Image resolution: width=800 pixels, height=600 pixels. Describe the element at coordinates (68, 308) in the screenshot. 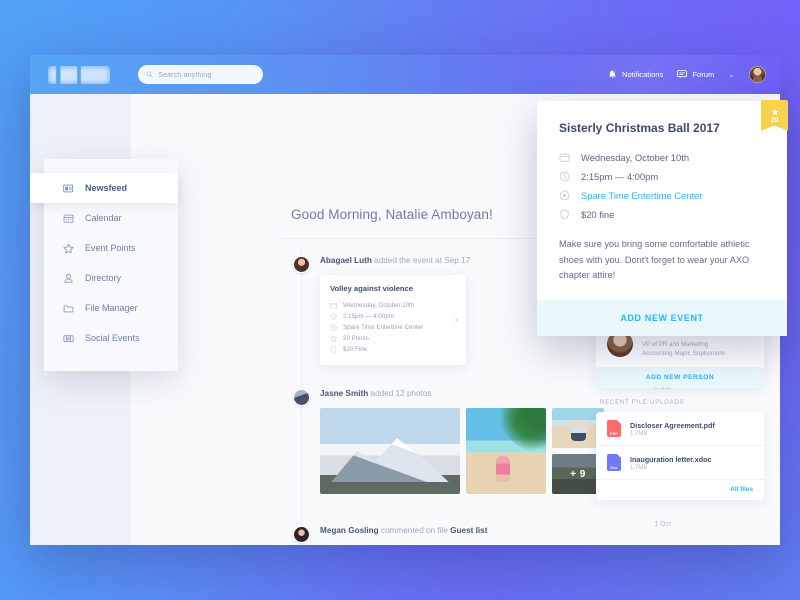

I see `folder-icon` at that location.